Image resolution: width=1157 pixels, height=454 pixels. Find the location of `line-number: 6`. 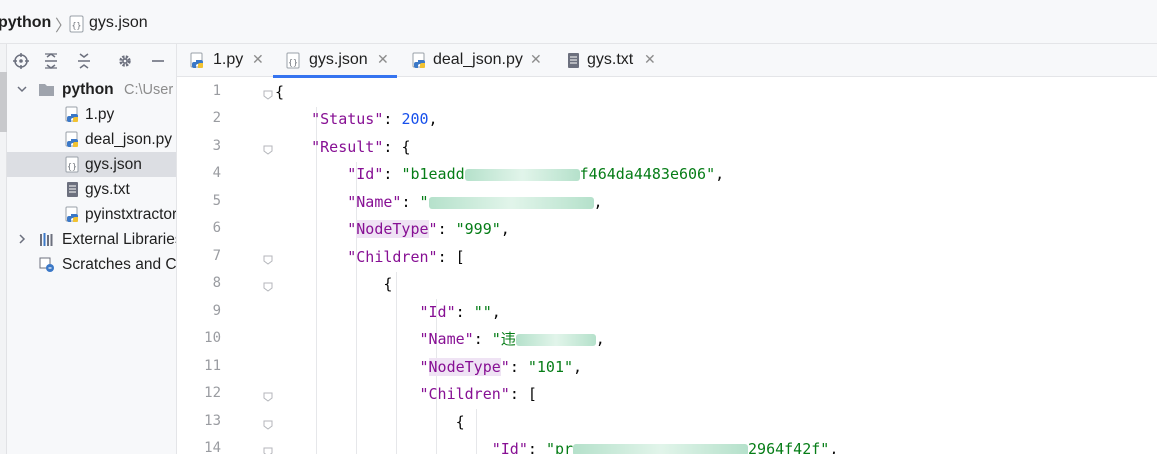

line-number: 6 is located at coordinates (216, 228).